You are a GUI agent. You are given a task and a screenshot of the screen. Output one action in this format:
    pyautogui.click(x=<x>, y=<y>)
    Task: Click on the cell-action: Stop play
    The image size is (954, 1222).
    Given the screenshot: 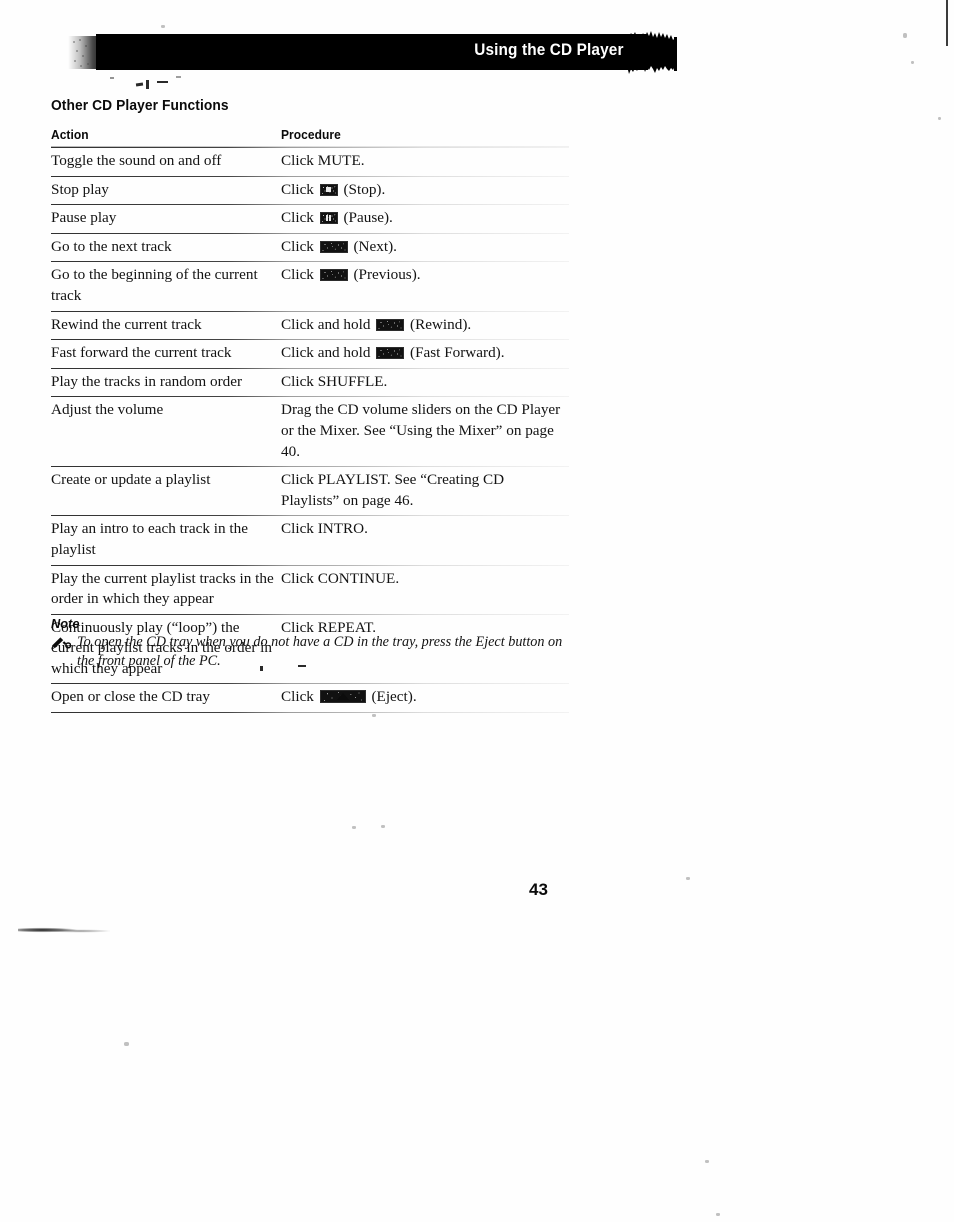 What is the action you would take?
    pyautogui.click(x=80, y=189)
    